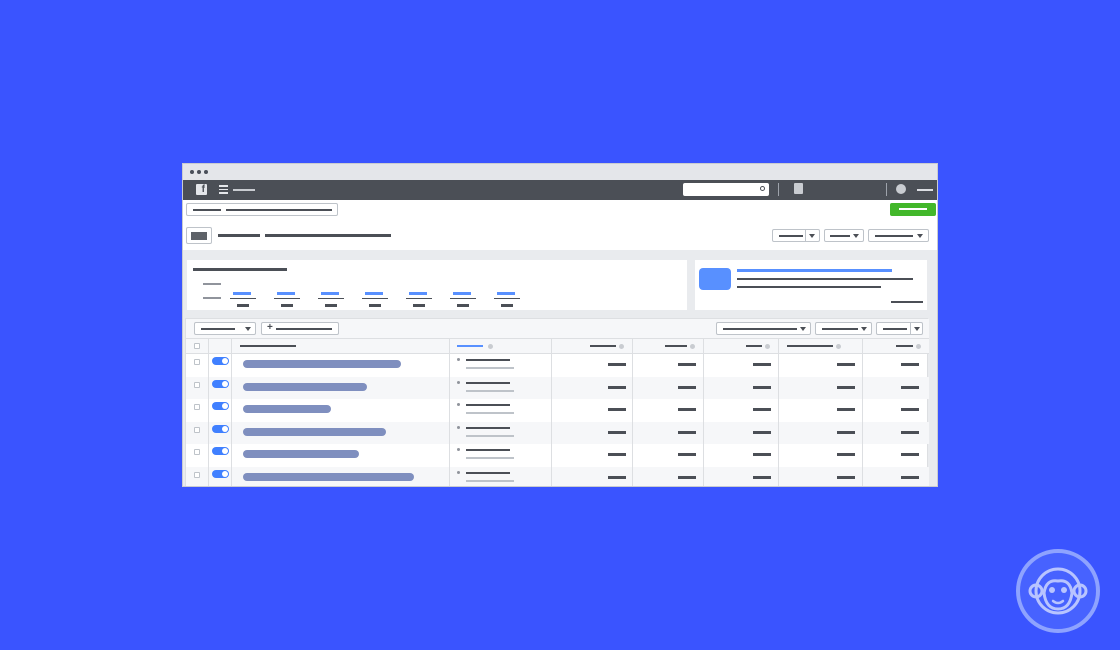 The height and width of the screenshot is (650, 1120). I want to click on facebook-icon: f, so click(201, 189).